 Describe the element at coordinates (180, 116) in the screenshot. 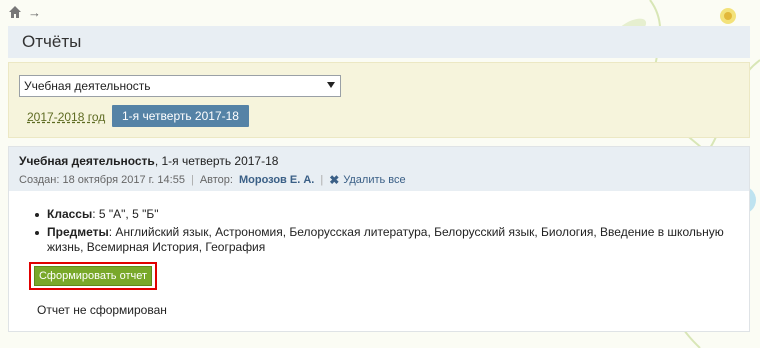

I see `quarter-button: 1-я четверть 2017-18` at that location.